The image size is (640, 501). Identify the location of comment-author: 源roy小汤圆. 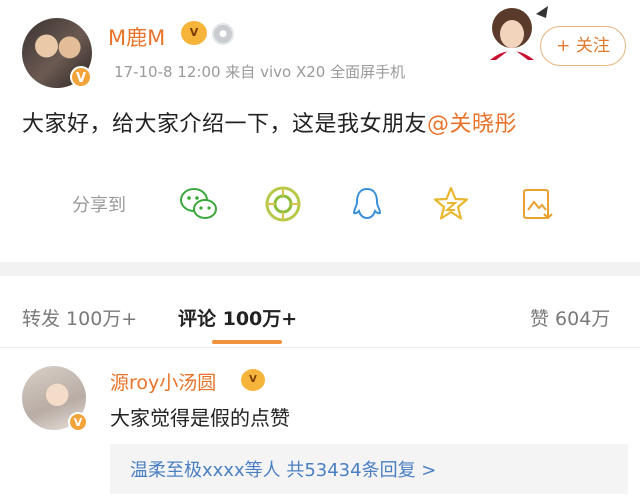
(163, 381).